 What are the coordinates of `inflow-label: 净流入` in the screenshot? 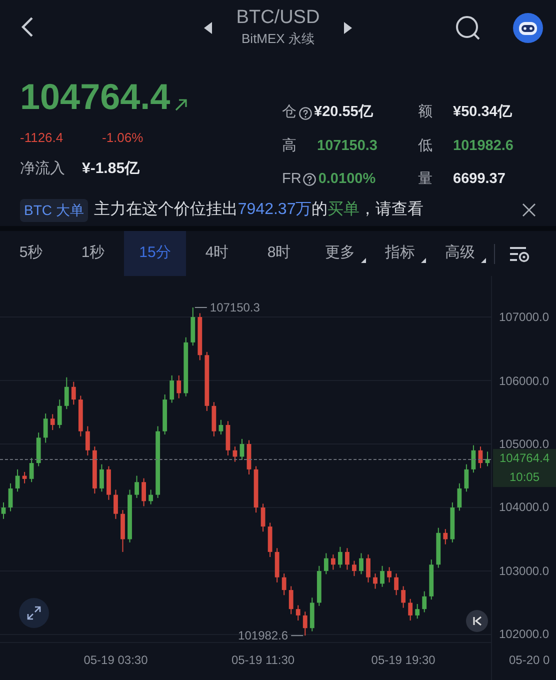 It's located at (43, 168).